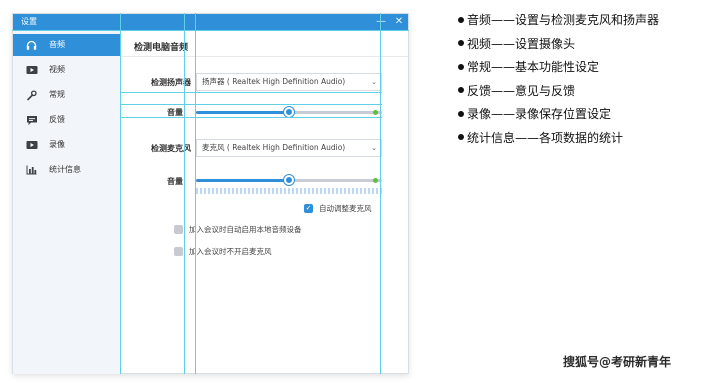 The width and height of the screenshot is (717, 383). Describe the element at coordinates (57, 144) in the screenshot. I see `sidebar-item-label: 录像` at that location.